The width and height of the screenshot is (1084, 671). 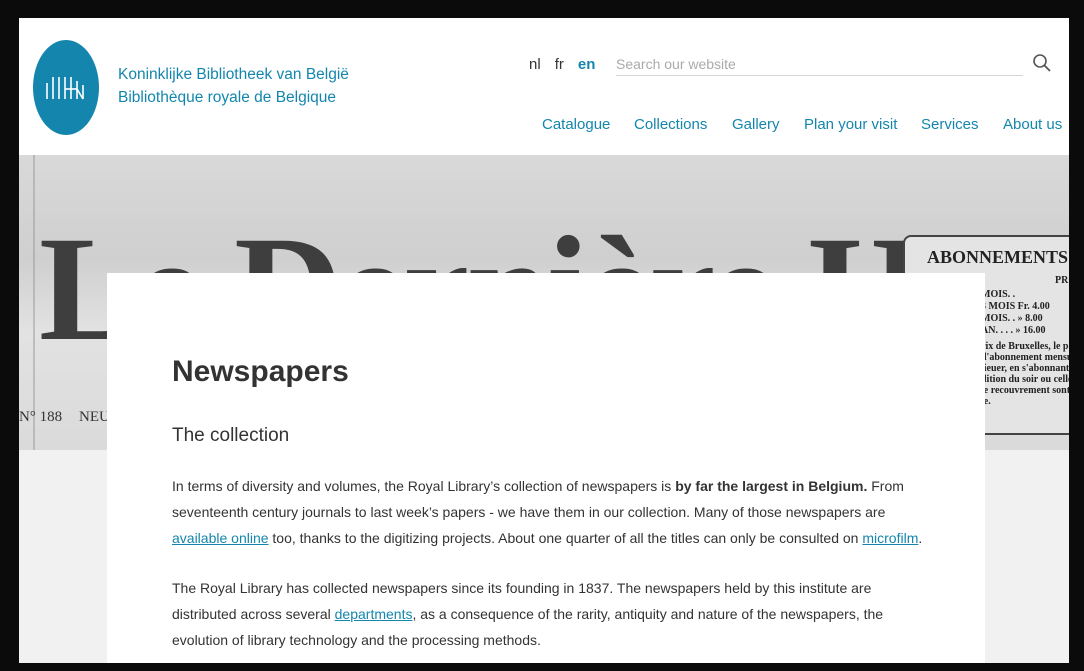 I want to click on brand-name-nl: Koninklijke Bibliotheek van België, so click(x=233, y=74).